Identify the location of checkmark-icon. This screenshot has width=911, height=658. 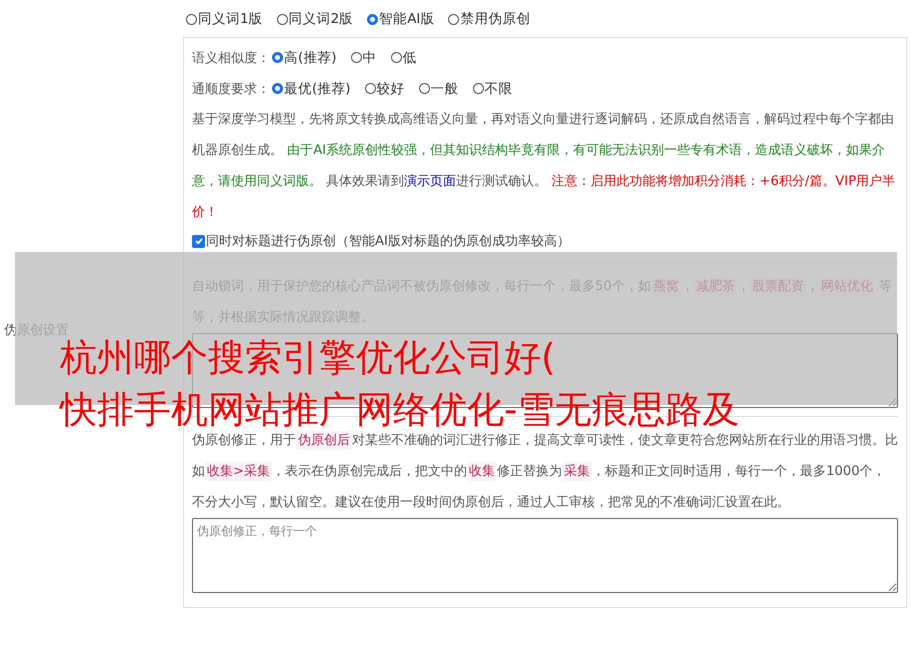
(199, 241).